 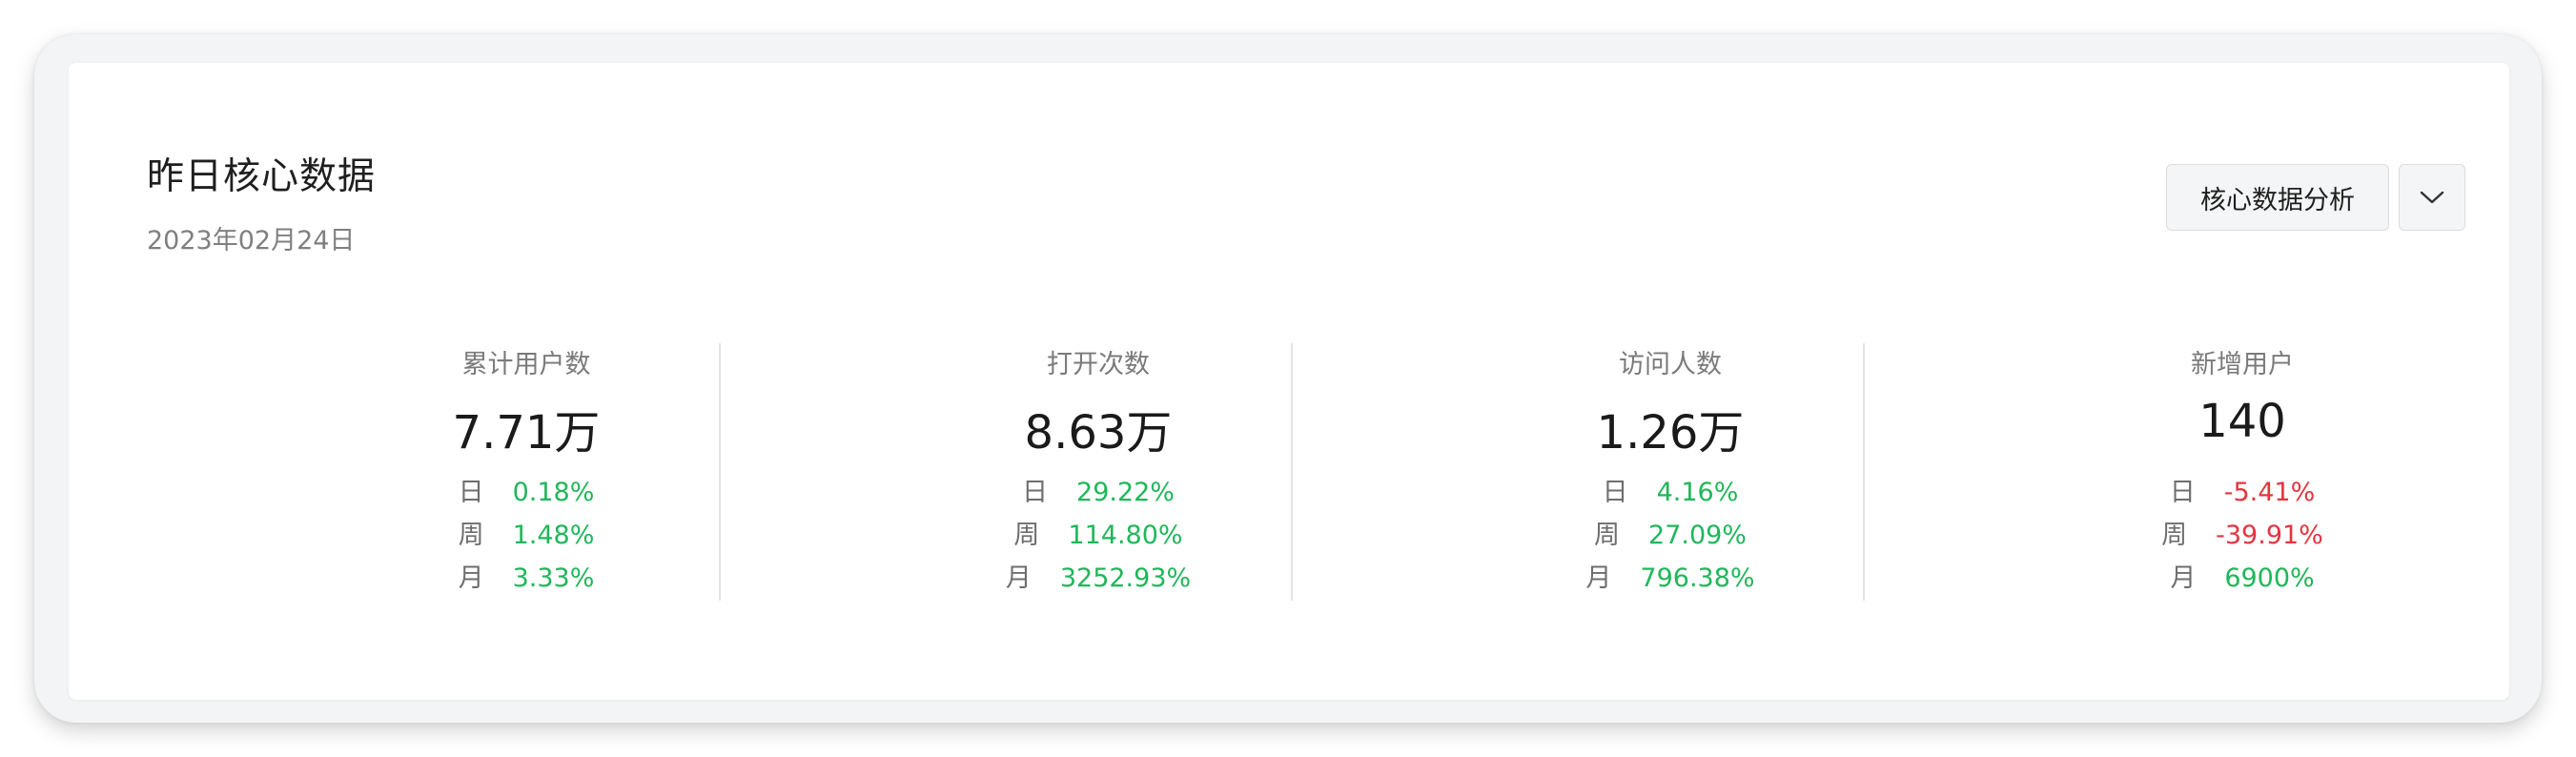 I want to click on change-value: -39.91%, so click(x=2270, y=535).